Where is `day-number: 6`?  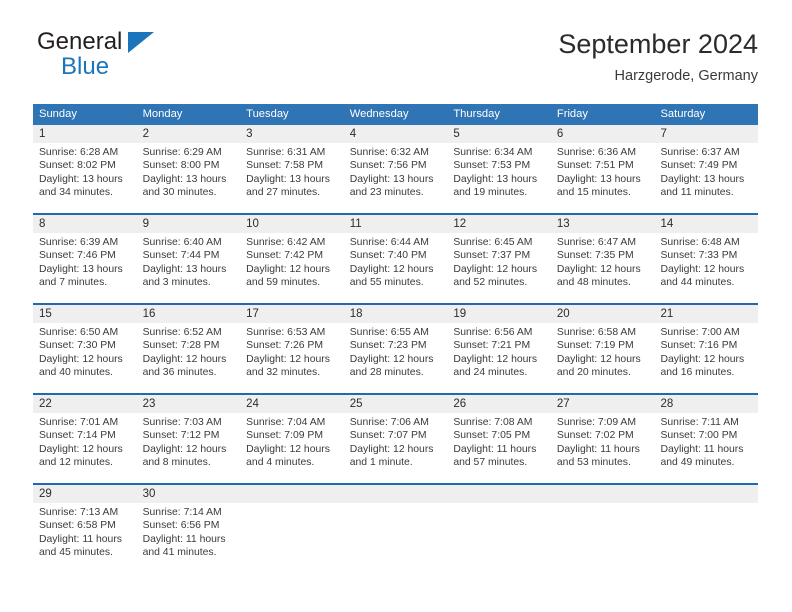
day-number: 6 is located at coordinates (603, 134).